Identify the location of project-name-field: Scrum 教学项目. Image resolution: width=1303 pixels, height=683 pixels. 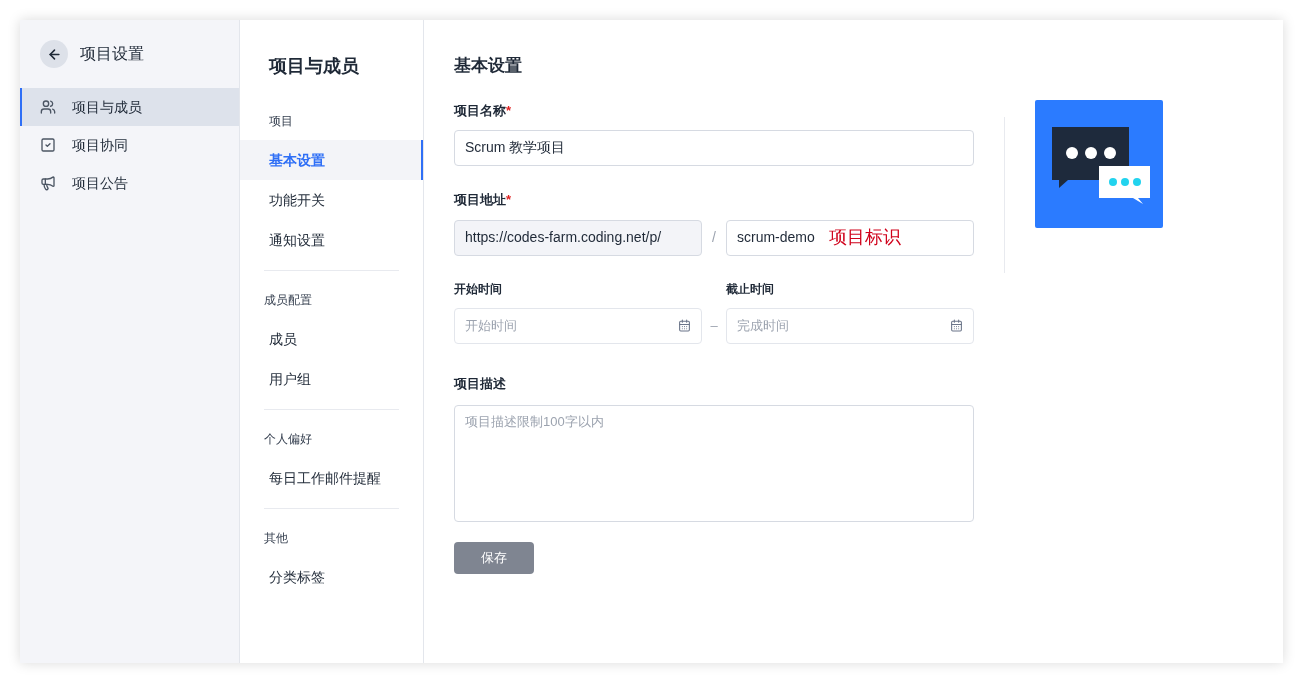
(714, 148).